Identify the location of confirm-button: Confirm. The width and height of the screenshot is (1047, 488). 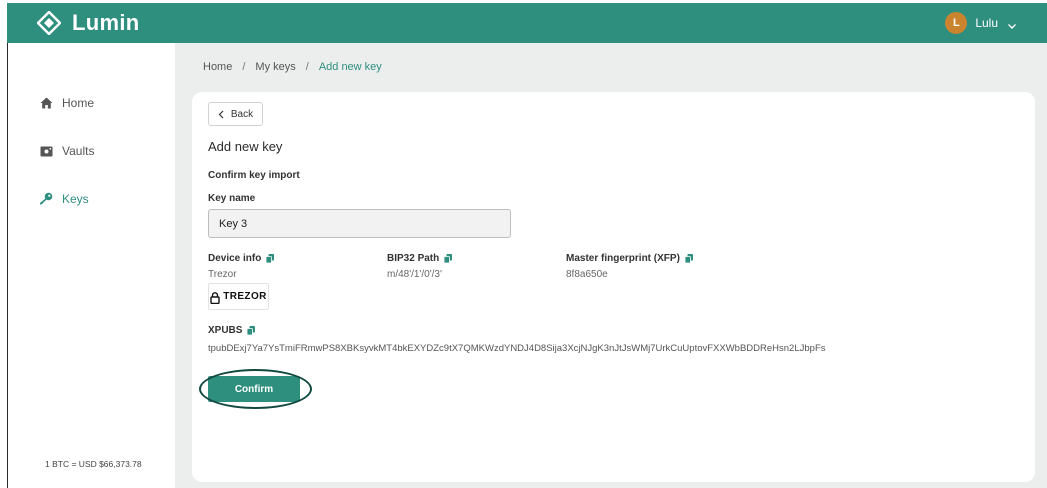
(254, 389).